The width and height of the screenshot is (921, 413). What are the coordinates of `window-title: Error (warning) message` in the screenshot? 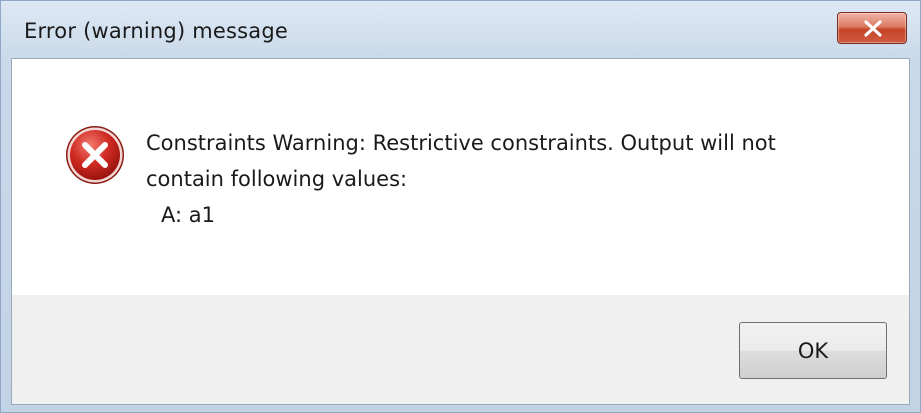 It's located at (156, 31).